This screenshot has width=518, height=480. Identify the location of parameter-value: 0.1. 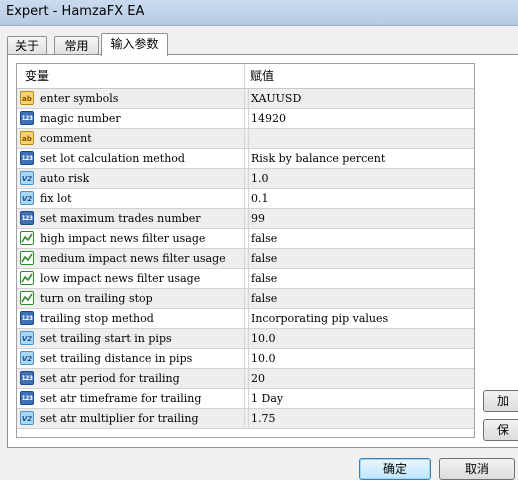
(359, 198).